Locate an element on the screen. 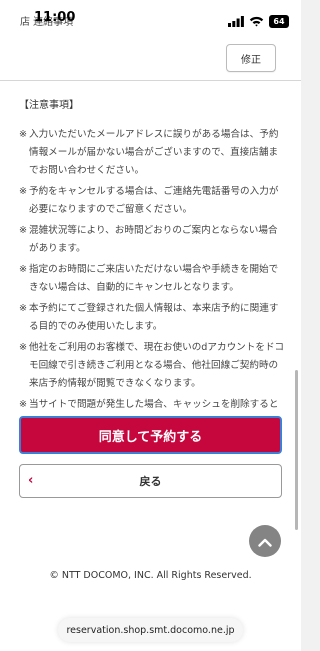  chevron-left-icon: ‹ is located at coordinates (31, 480).